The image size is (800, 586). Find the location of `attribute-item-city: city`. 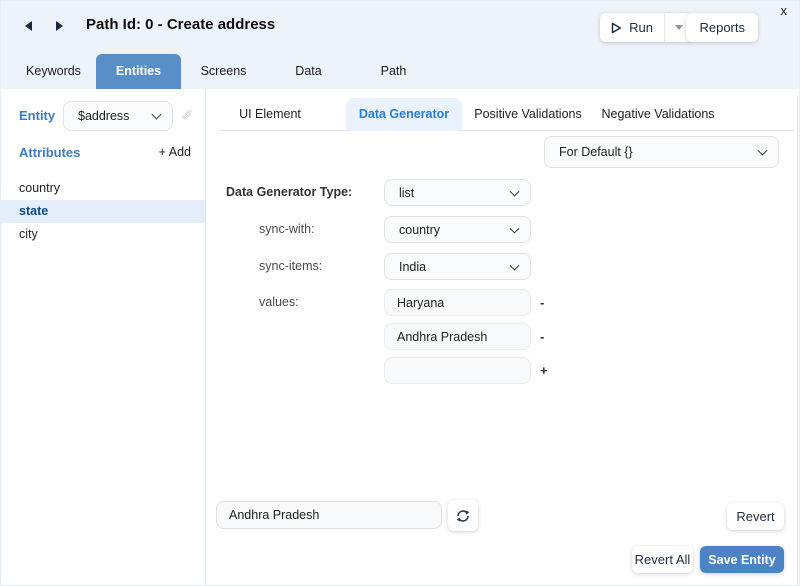

attribute-item-city: city is located at coordinates (103, 234).